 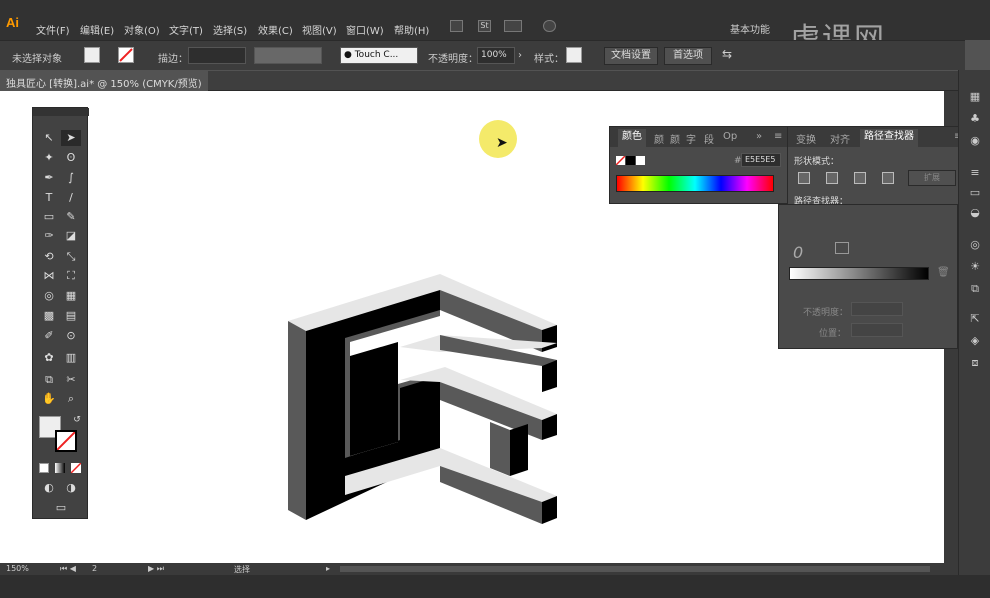 What do you see at coordinates (49, 380) in the screenshot?
I see `artboard-tool-icon: ⧉` at bounding box center [49, 380].